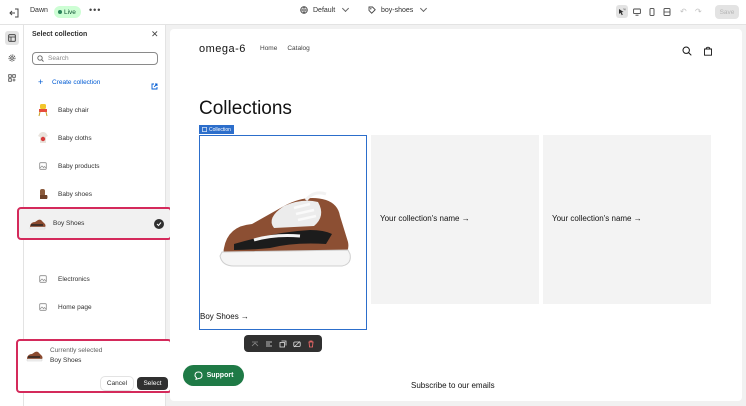 Image resolution: width=746 pixels, height=406 pixels. What do you see at coordinates (98, 110) in the screenshot?
I see `list-item: Baby chair` at bounding box center [98, 110].